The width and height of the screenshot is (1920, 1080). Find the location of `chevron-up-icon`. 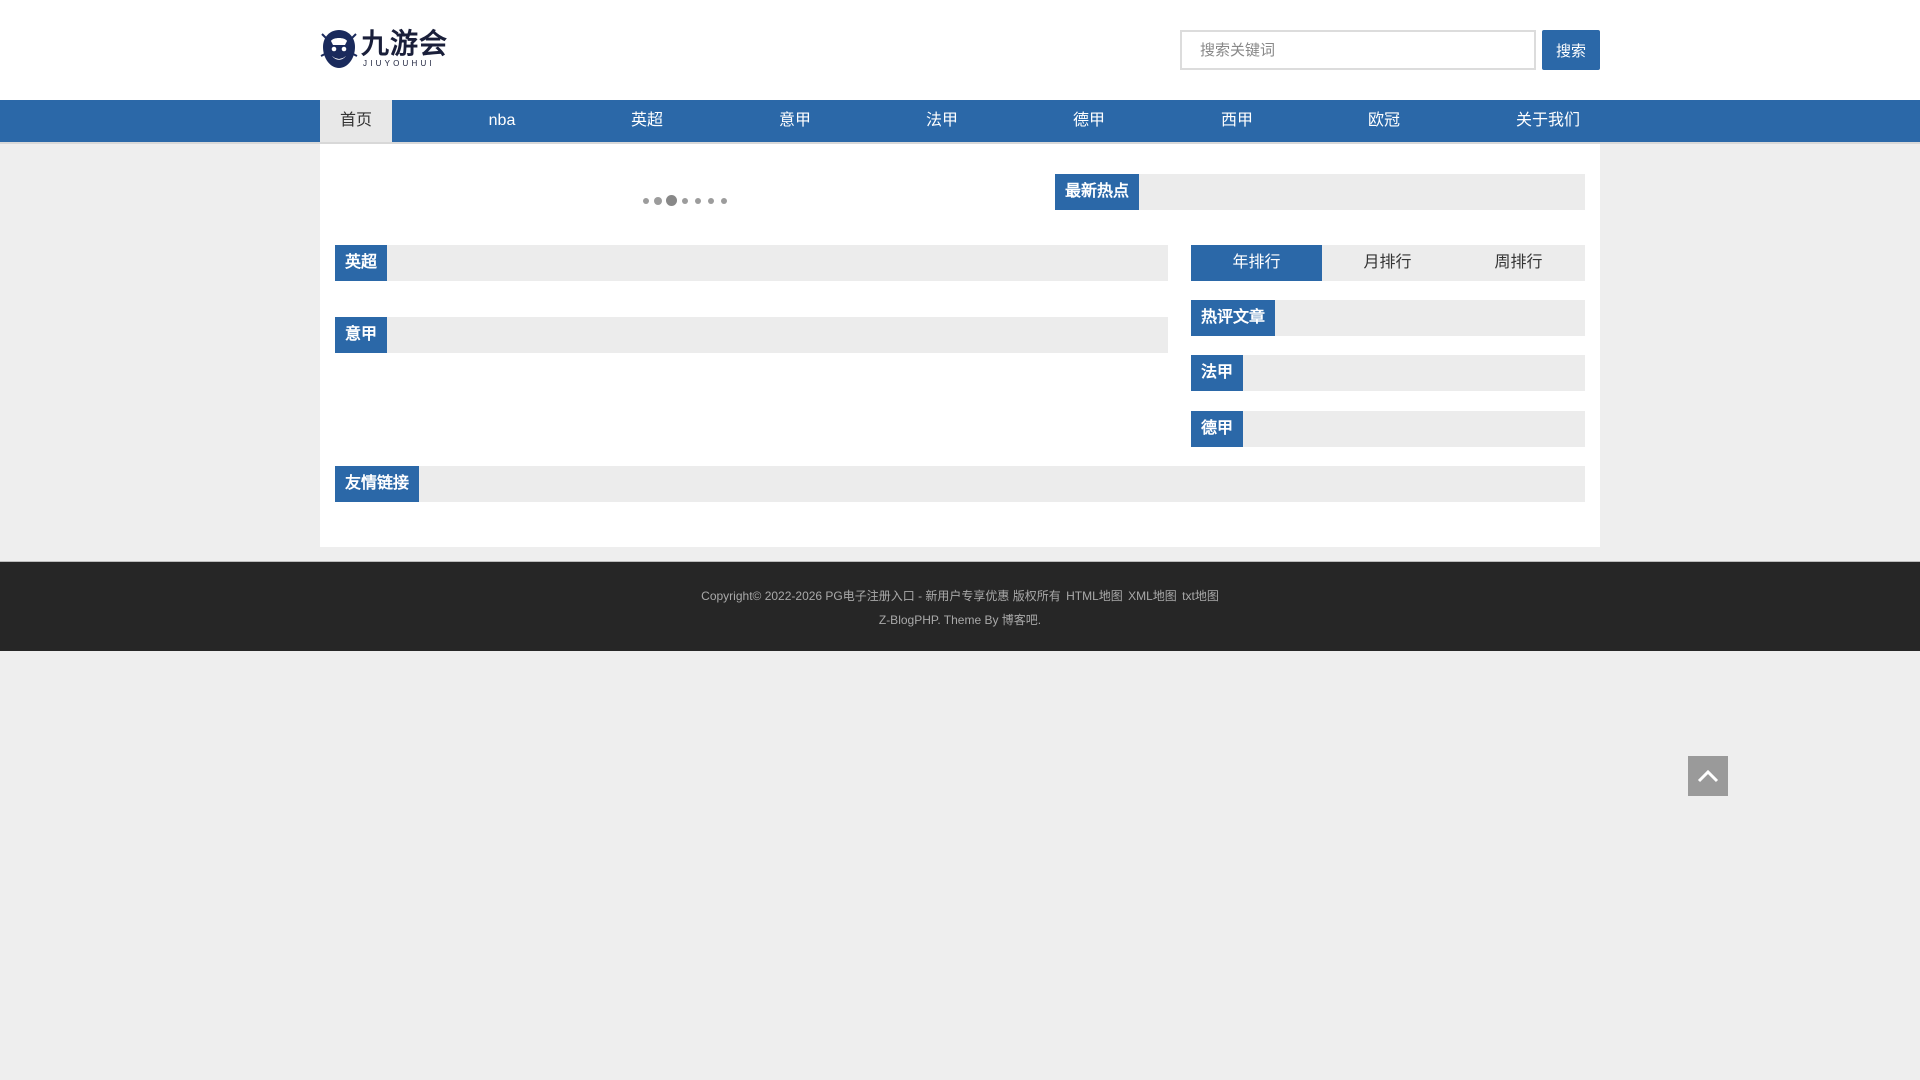

chevron-up-icon is located at coordinates (1708, 776).